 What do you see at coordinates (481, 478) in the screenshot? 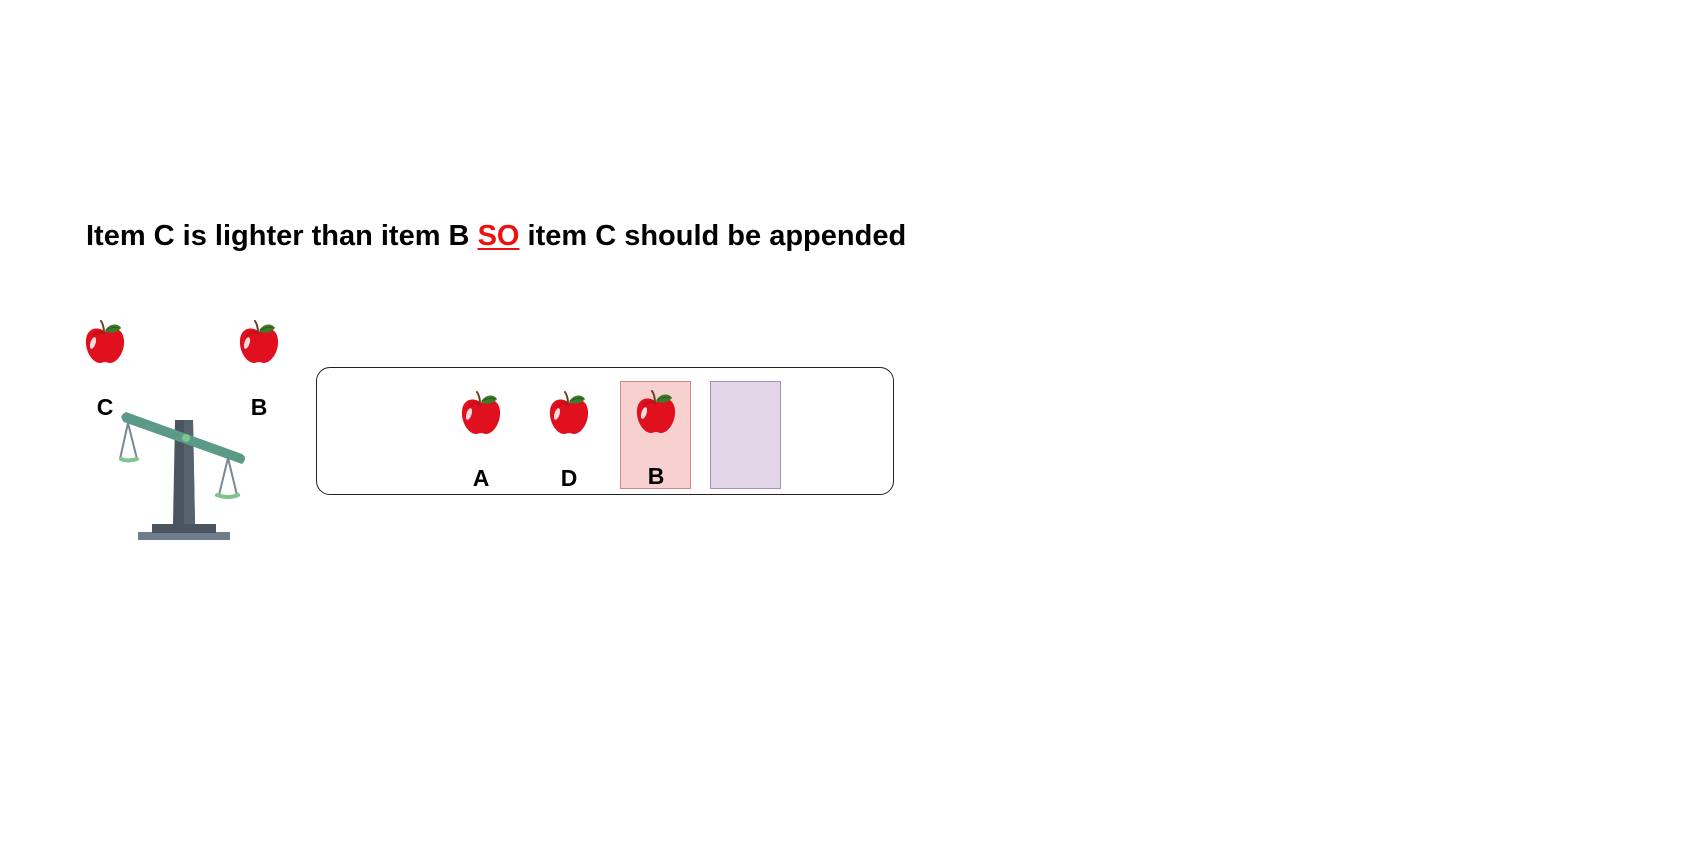
I see `list-item-label: A` at bounding box center [481, 478].